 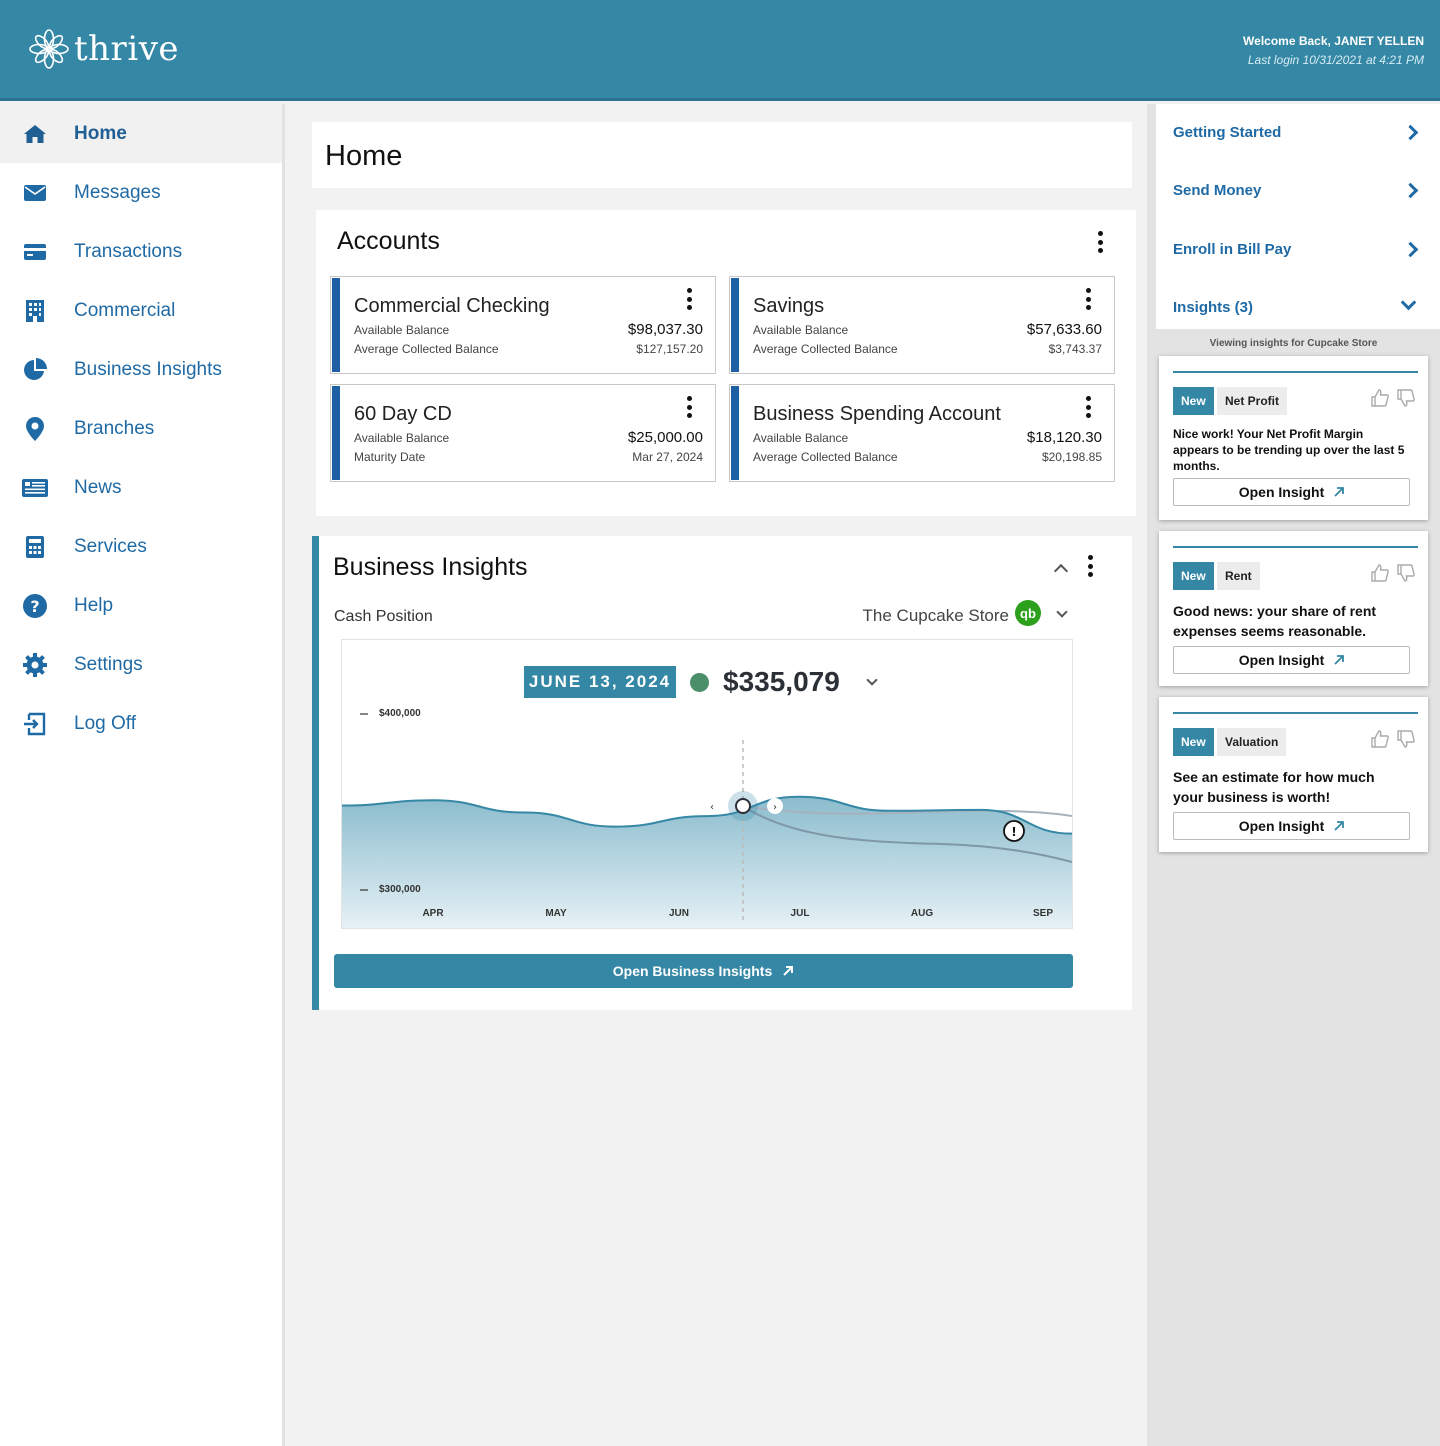 I want to click on chart-plot: ‹ › !, so click(x=707, y=784).